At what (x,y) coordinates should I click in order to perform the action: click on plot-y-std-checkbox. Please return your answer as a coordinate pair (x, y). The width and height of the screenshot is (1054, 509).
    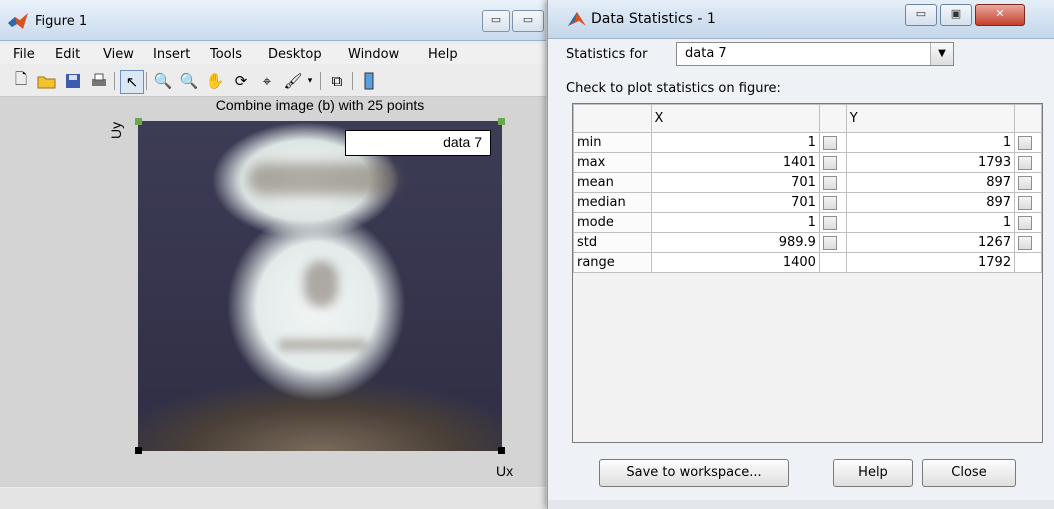
    Looking at the image, I should click on (1025, 242).